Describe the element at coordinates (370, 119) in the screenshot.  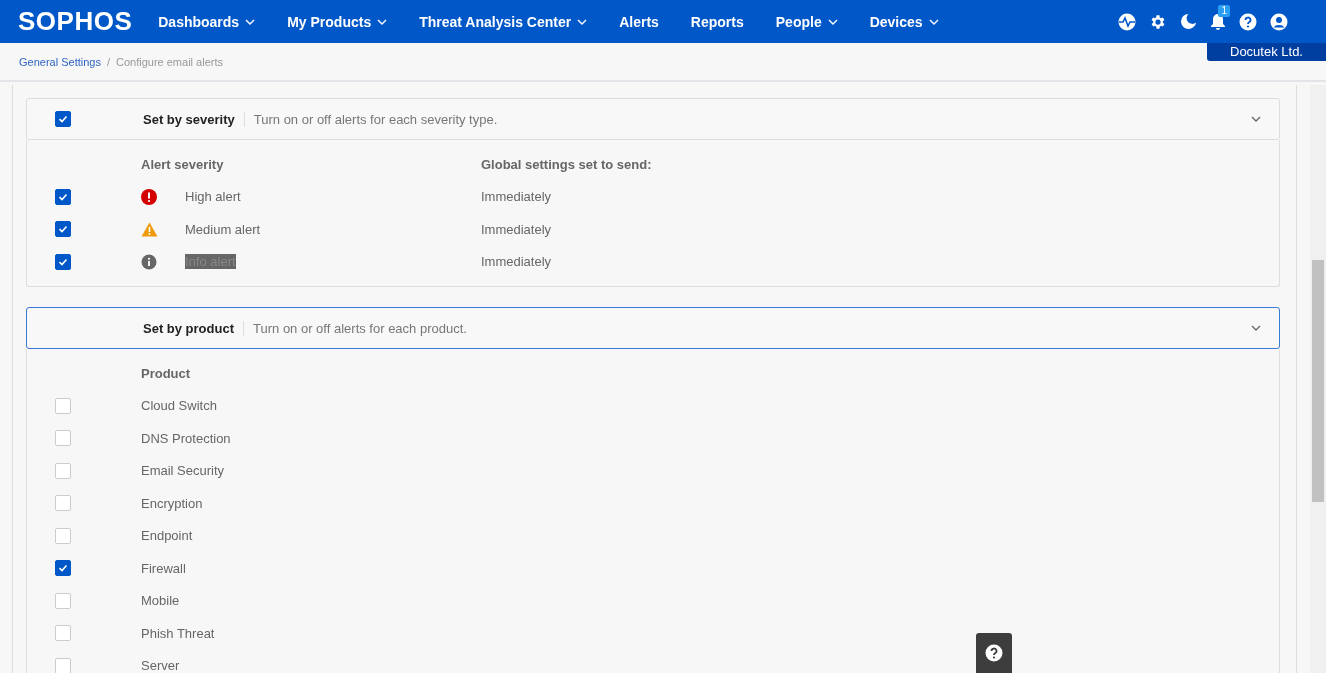
I see `section-description: Turn on or off alerts for each severity type.` at that location.